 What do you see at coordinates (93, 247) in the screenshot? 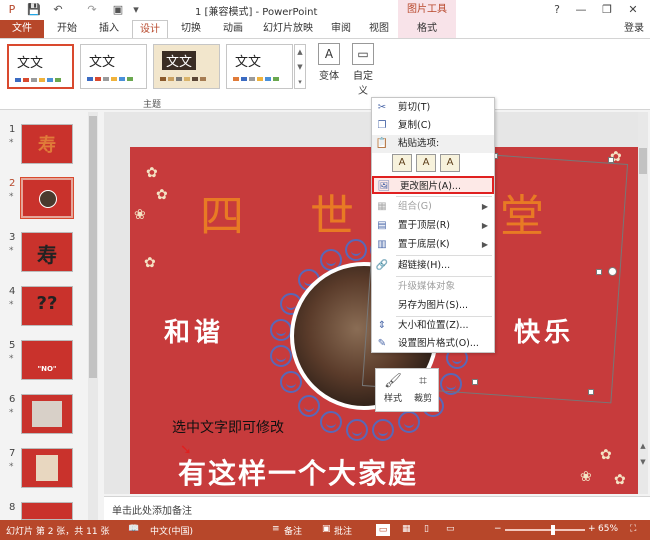
I see `thumbnails-scroll-thumb` at bounding box center [93, 247].